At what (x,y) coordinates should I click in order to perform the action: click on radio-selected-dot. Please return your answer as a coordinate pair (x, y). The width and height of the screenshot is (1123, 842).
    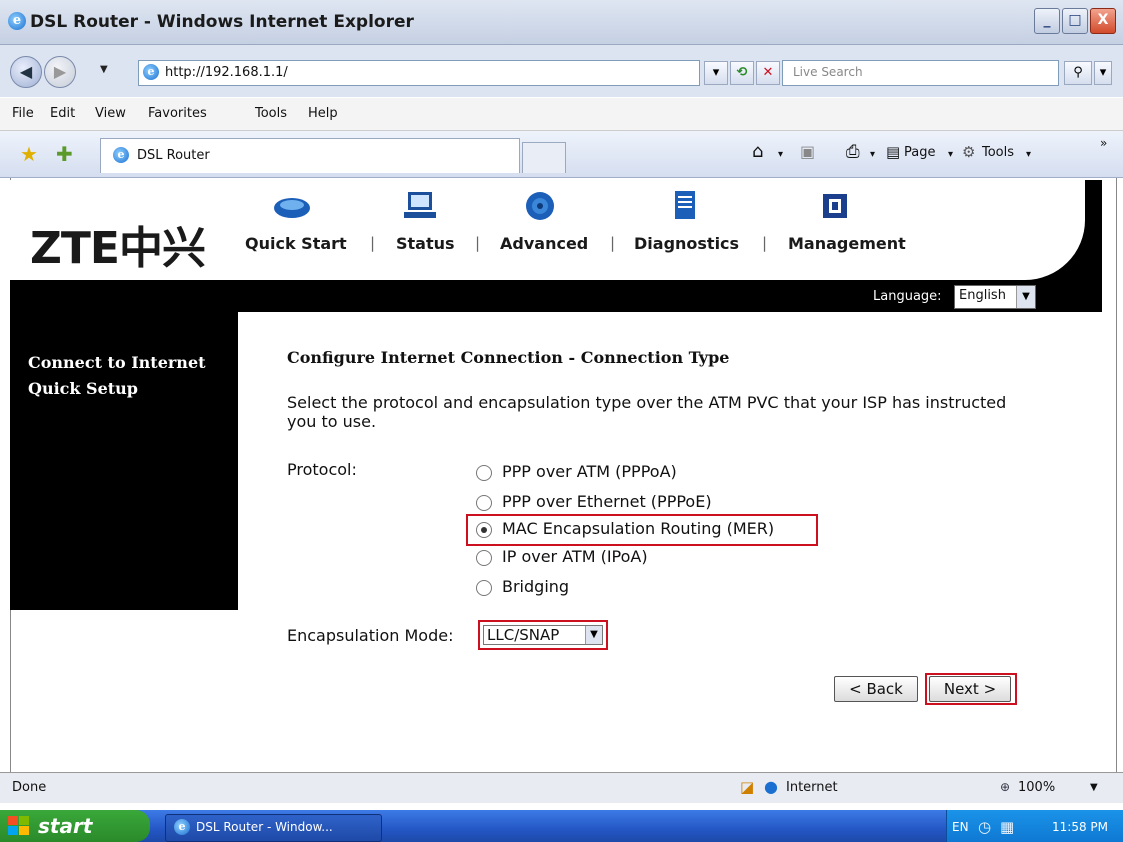
    Looking at the image, I should click on (484, 530).